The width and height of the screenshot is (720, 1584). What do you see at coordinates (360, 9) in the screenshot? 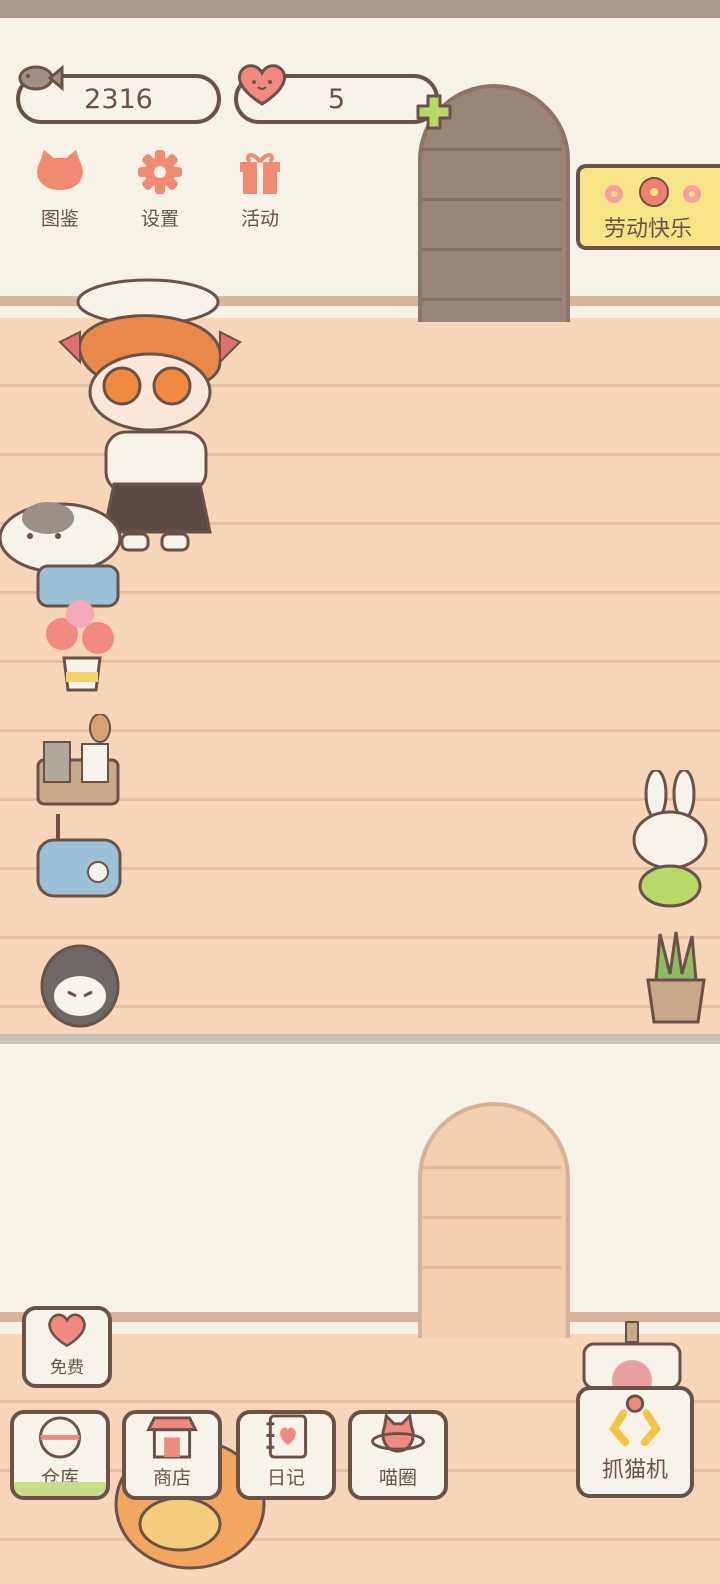
I see `ceiling-strip` at bounding box center [360, 9].